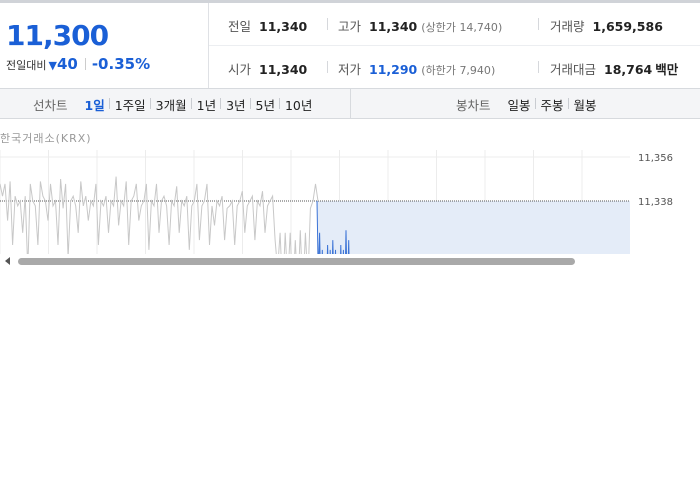 This screenshot has height=490, width=700. What do you see at coordinates (205, 104) in the screenshot?
I see `tab-1year: 1년` at bounding box center [205, 104].